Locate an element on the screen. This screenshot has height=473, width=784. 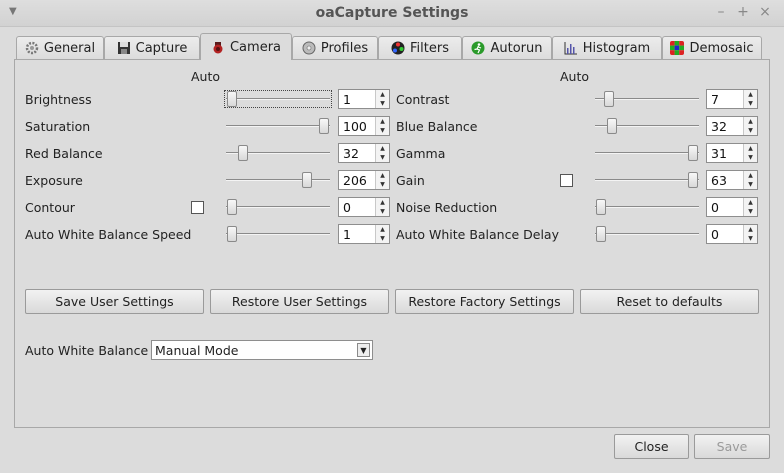
red-balance-spinbox: 32 ▲ ▼ is located at coordinates (364, 153).